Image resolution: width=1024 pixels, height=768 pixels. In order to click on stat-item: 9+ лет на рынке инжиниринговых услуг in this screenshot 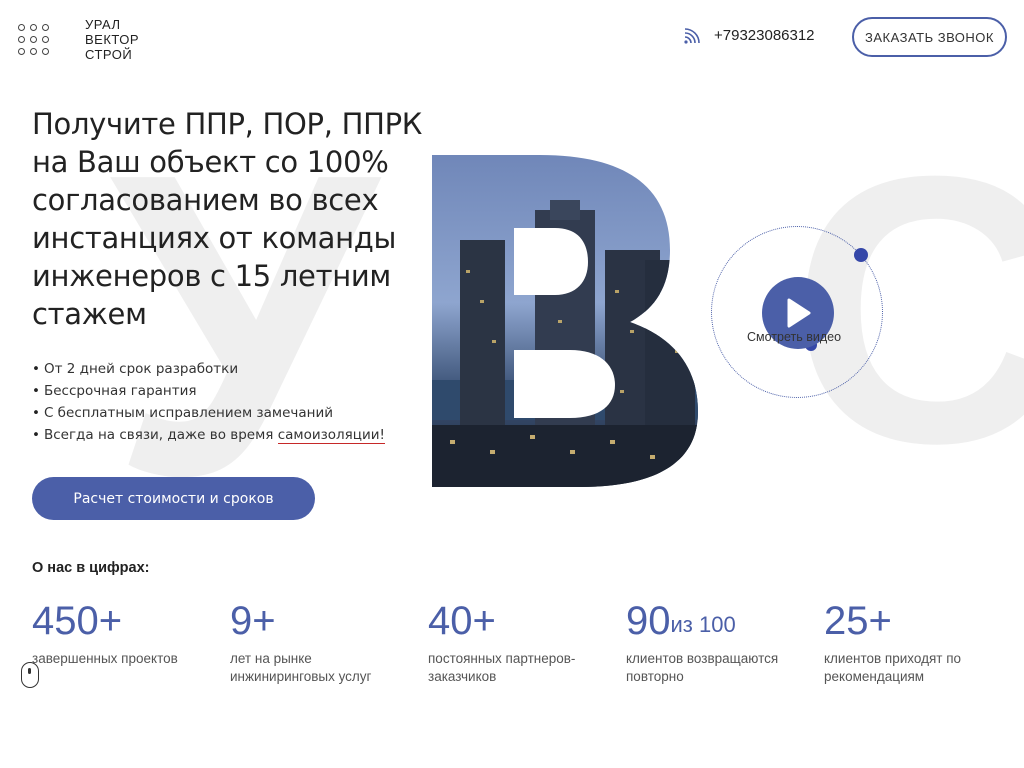, I will do `click(325, 642)`.